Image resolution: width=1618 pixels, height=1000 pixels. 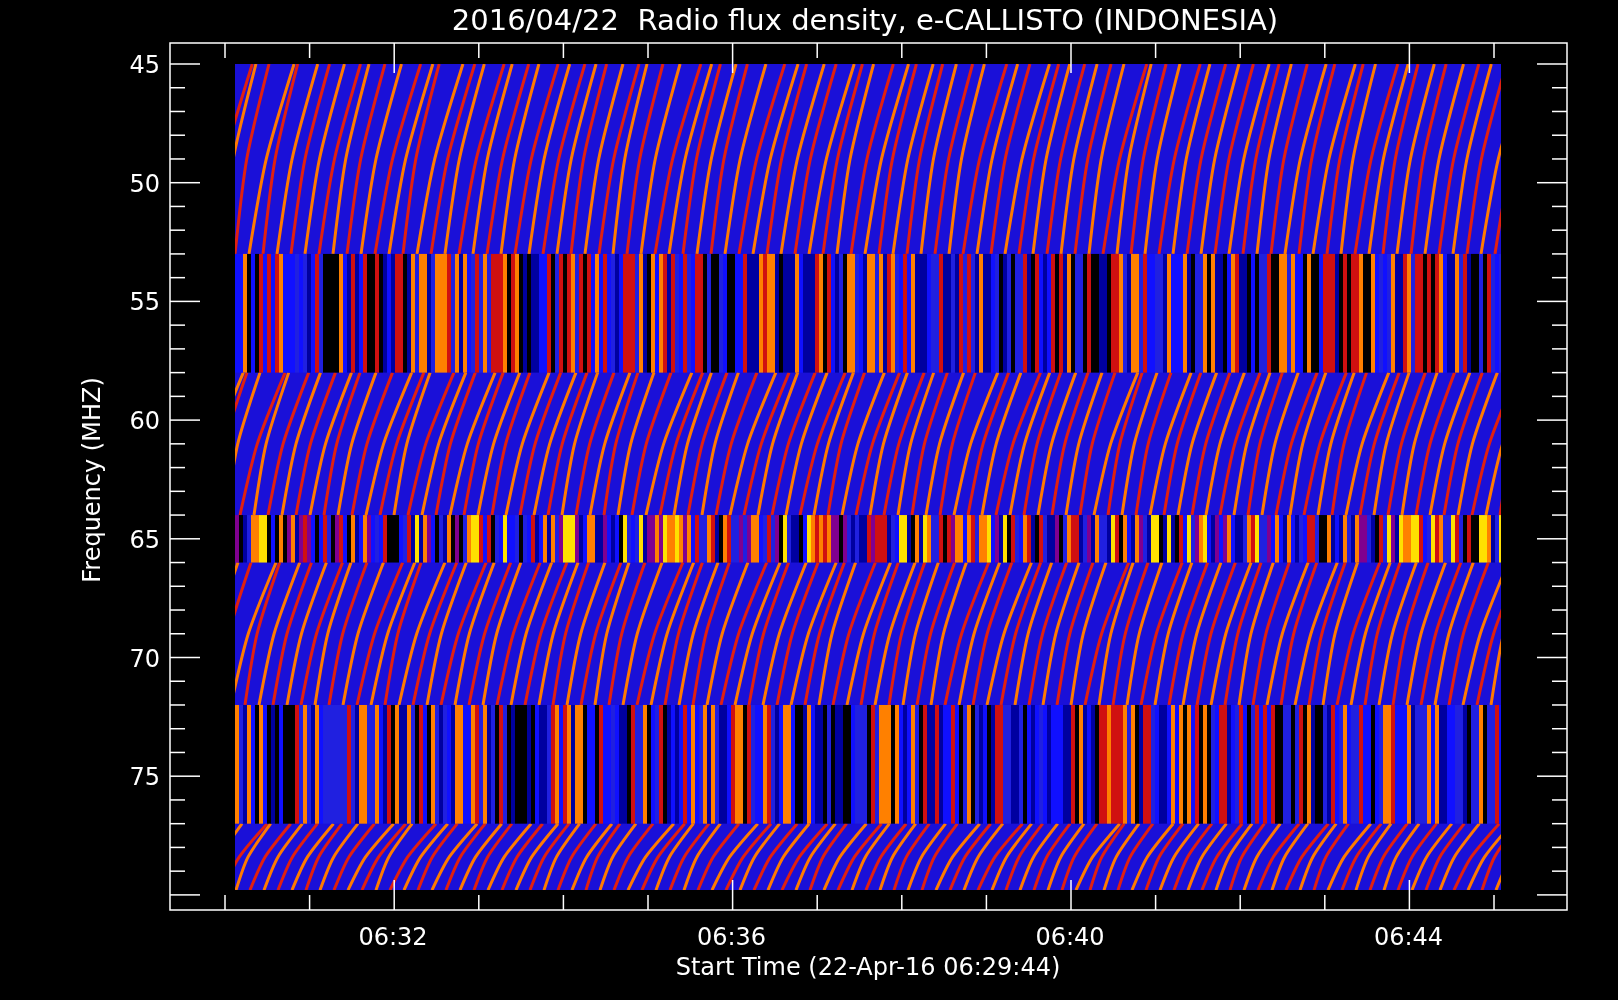 I want to click on tick-label: 50, so click(x=144, y=183).